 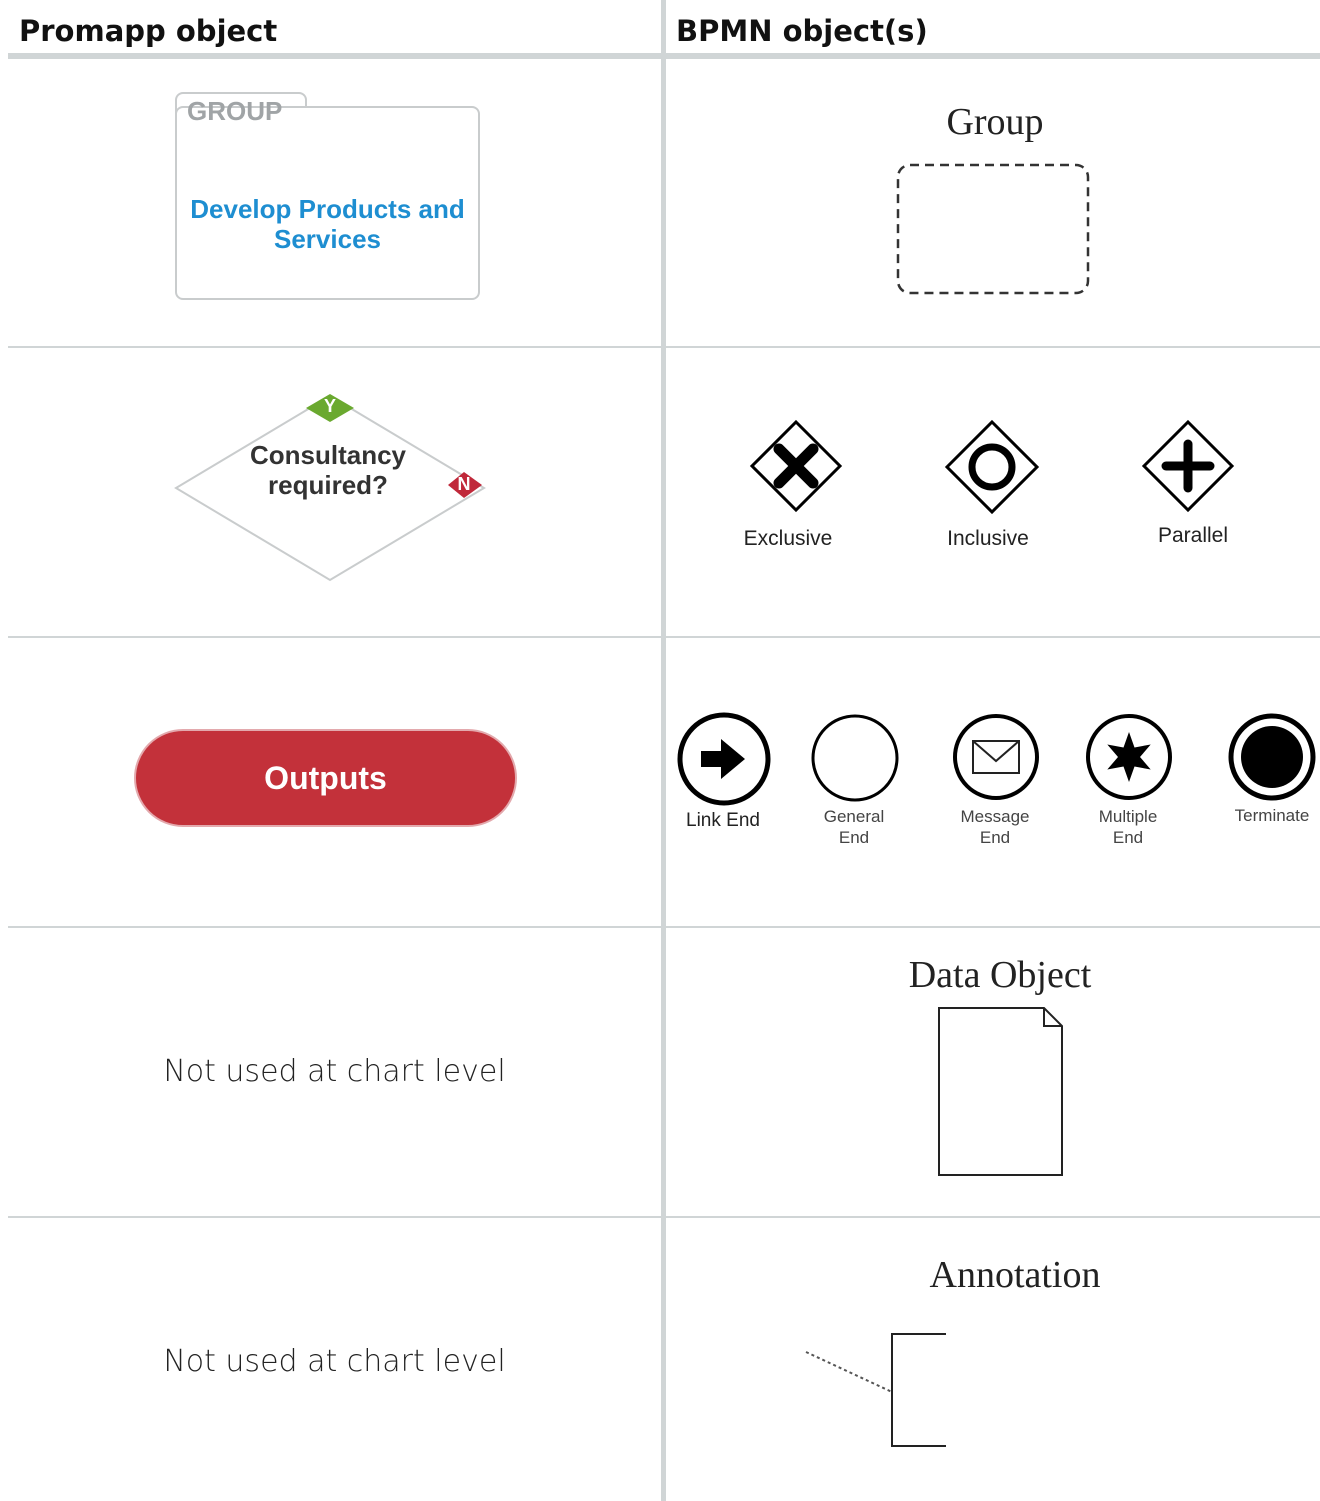 What do you see at coordinates (788, 538) in the screenshot?
I see `exclusive-gateway-label: Exclusive` at bounding box center [788, 538].